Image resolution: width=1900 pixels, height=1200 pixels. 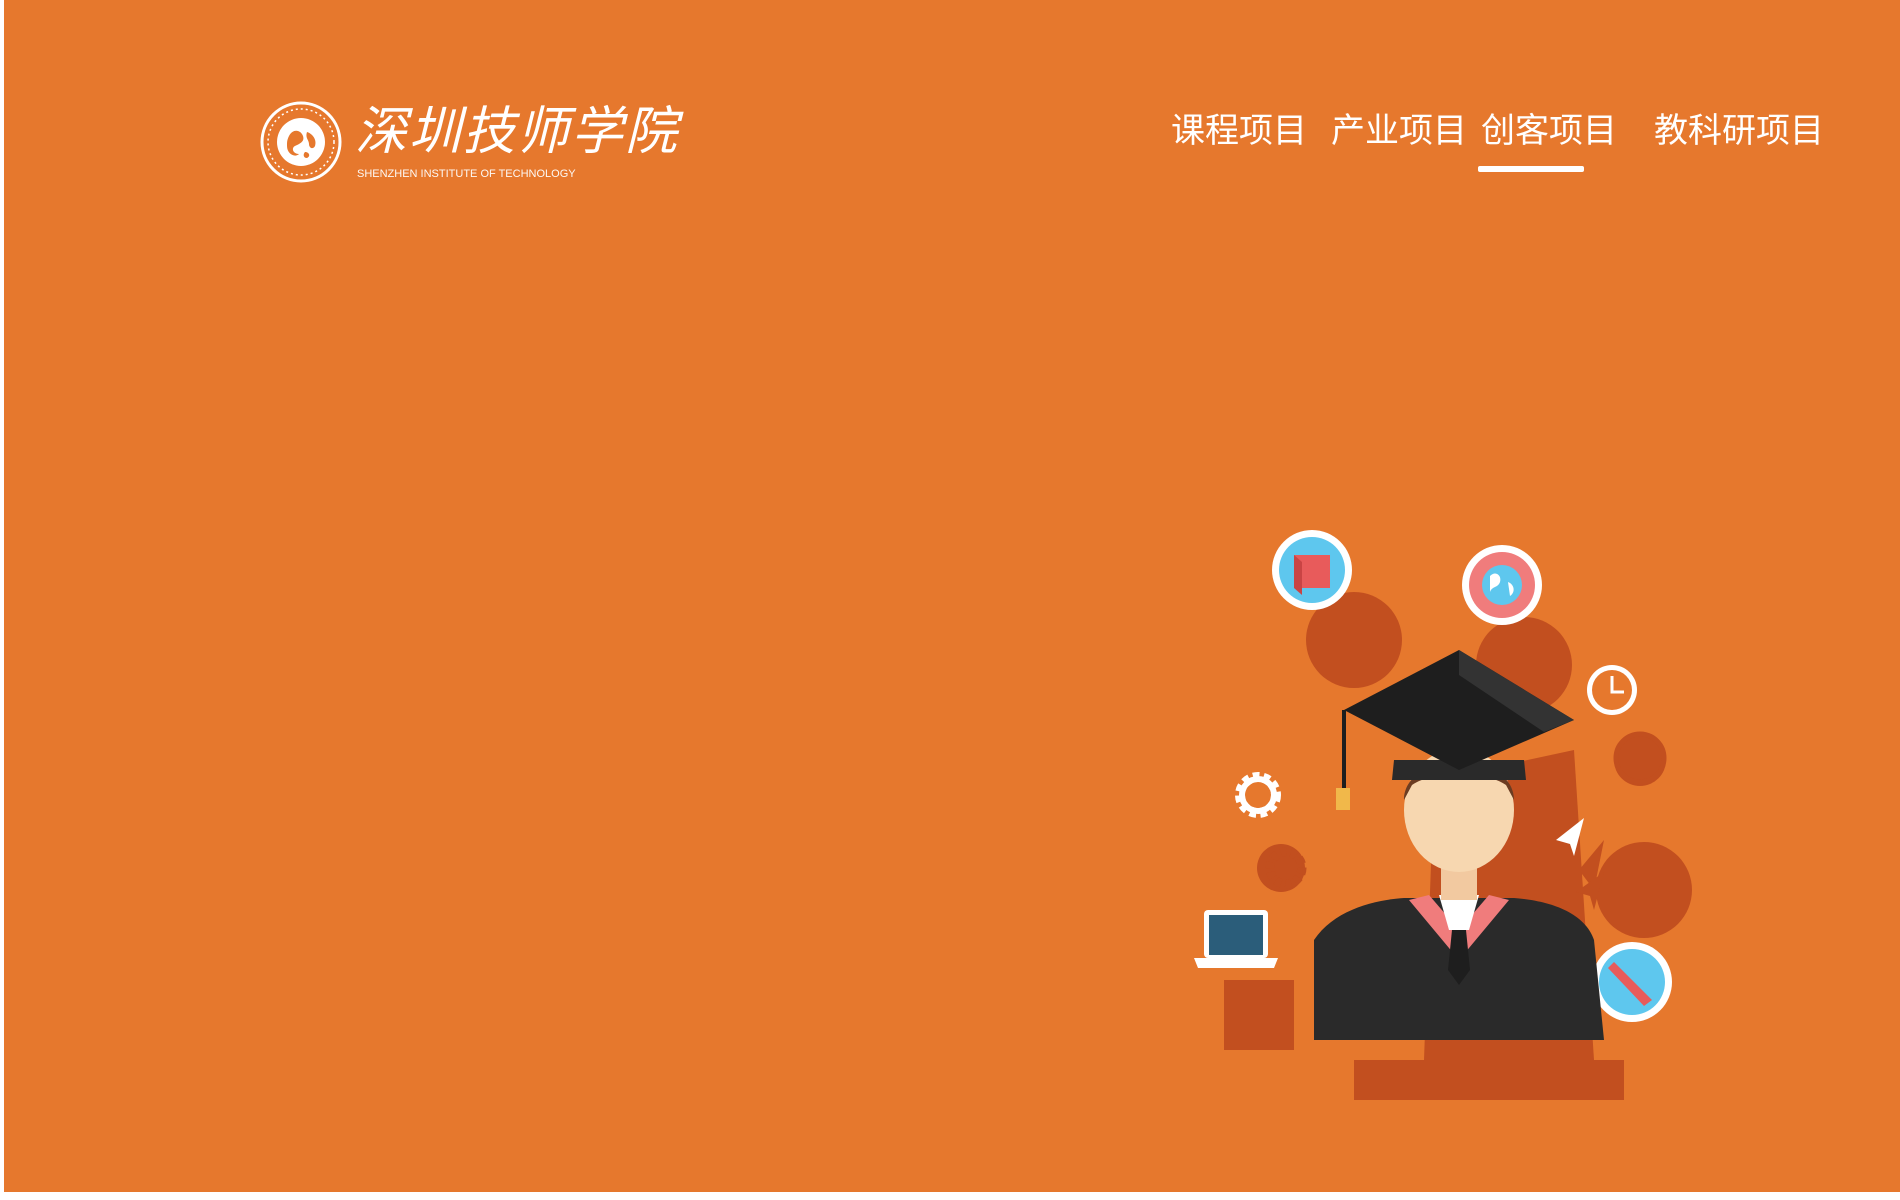 What do you see at coordinates (952, 146) in the screenshot?
I see `main-nav: 课程项目 产业项目 创客项目 教科研项目` at bounding box center [952, 146].